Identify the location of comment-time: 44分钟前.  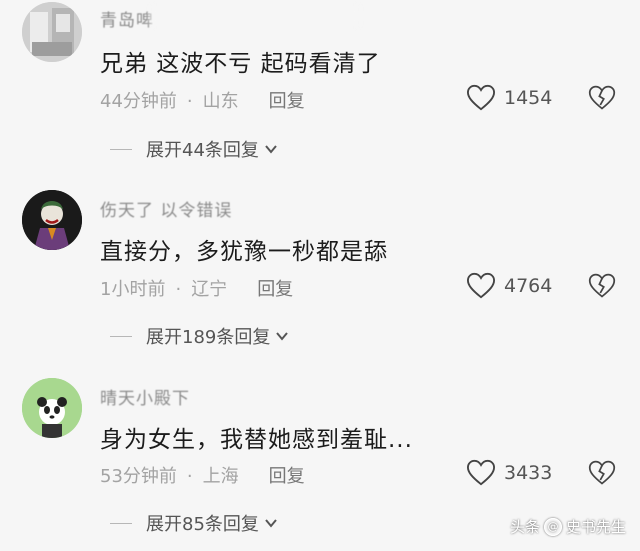
(138, 101).